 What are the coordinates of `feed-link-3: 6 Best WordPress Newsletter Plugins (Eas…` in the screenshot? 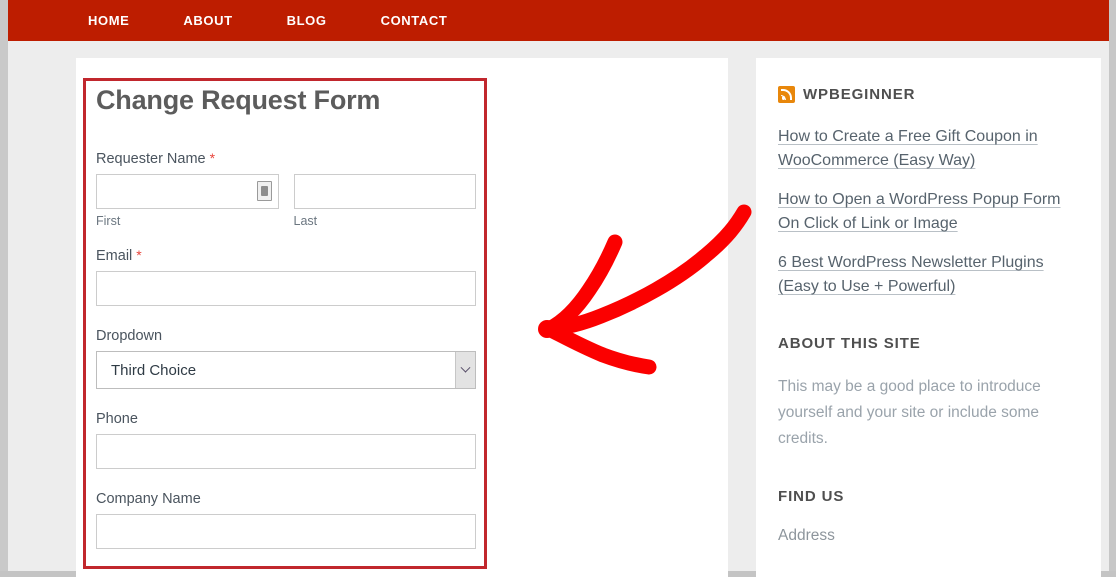 It's located at (911, 274).